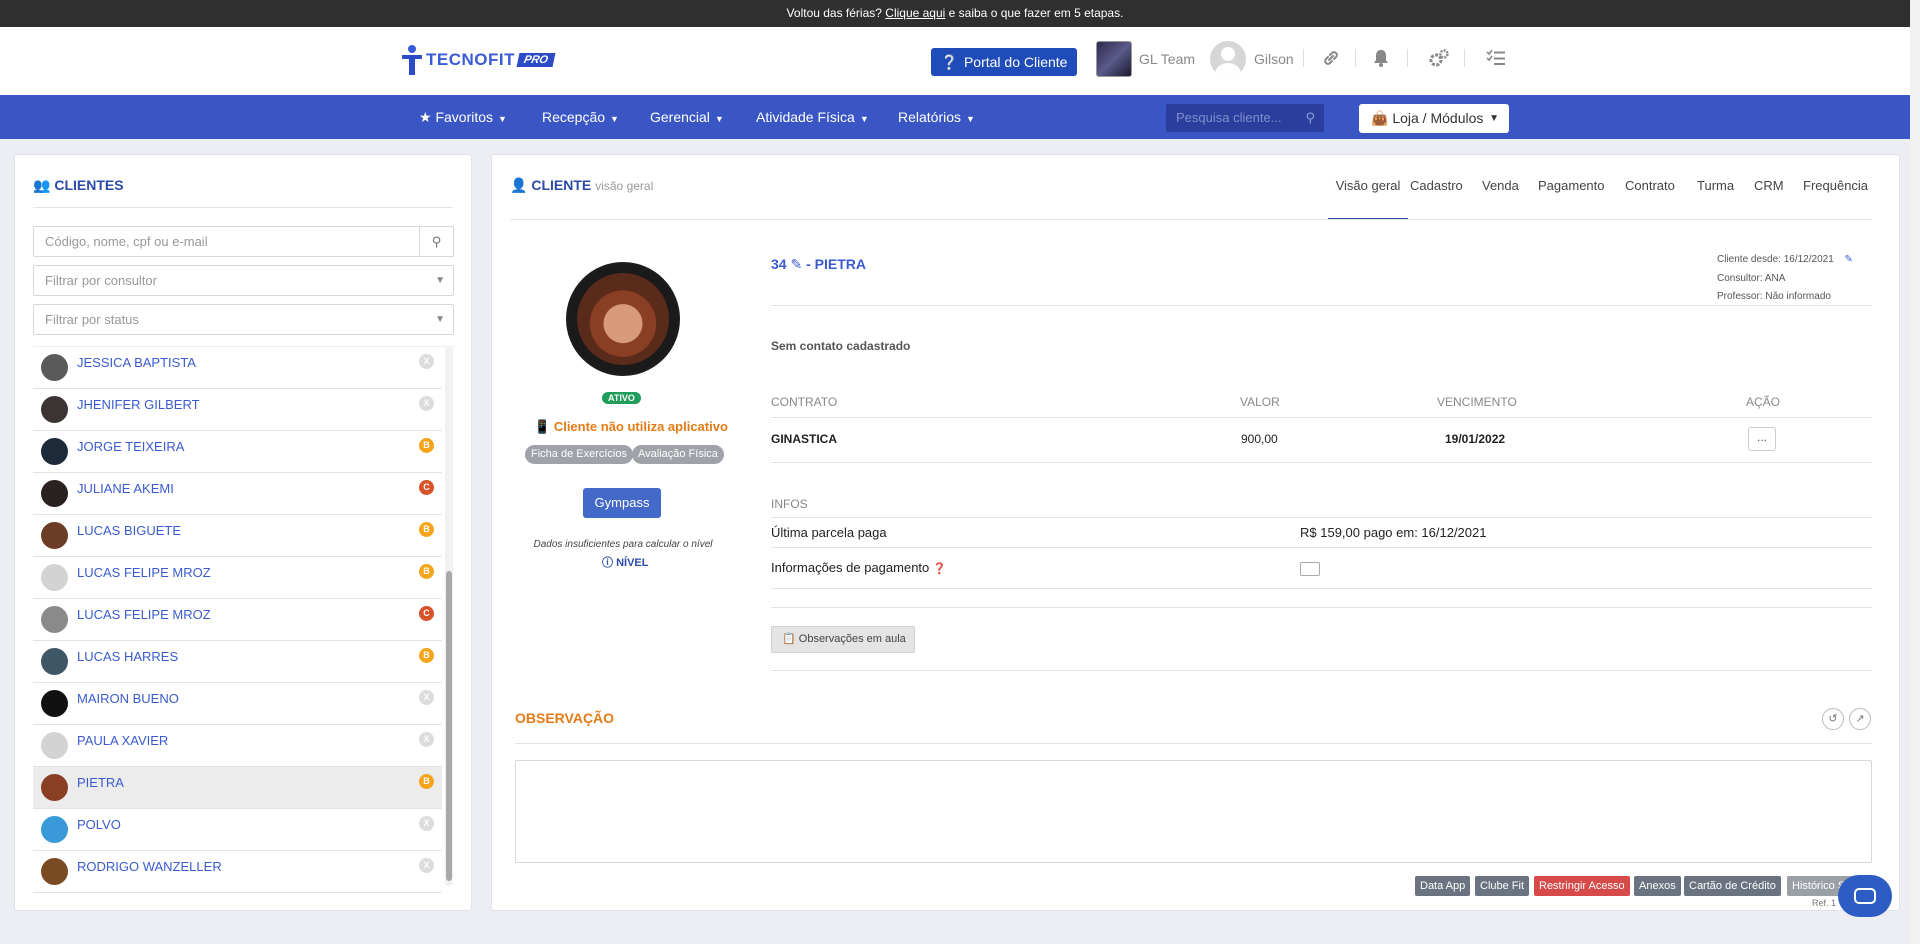 The height and width of the screenshot is (944, 1920). What do you see at coordinates (1915, 472) in the screenshot?
I see `page-scrollbar` at bounding box center [1915, 472].